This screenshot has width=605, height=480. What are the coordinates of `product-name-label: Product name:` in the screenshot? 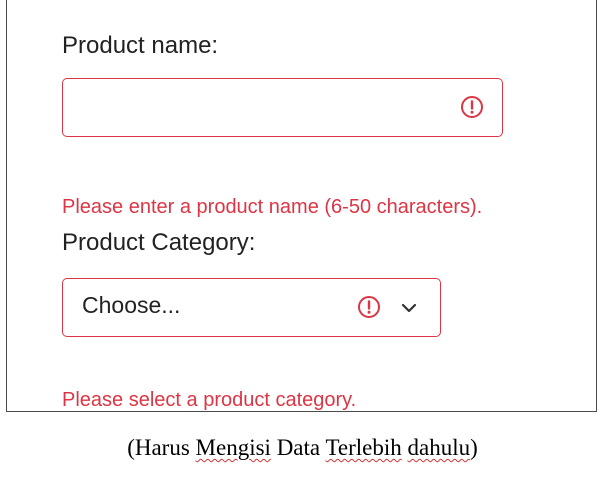 It's located at (140, 45).